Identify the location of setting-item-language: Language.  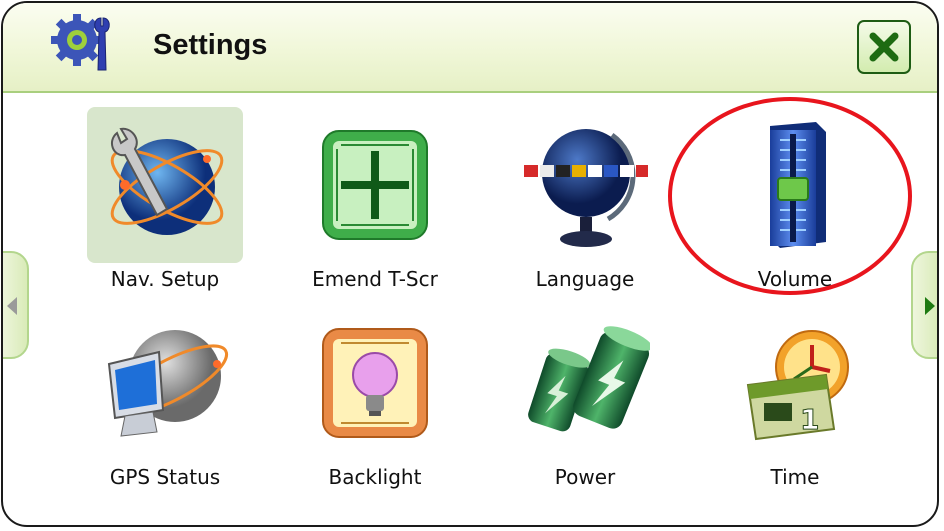
(585, 202).